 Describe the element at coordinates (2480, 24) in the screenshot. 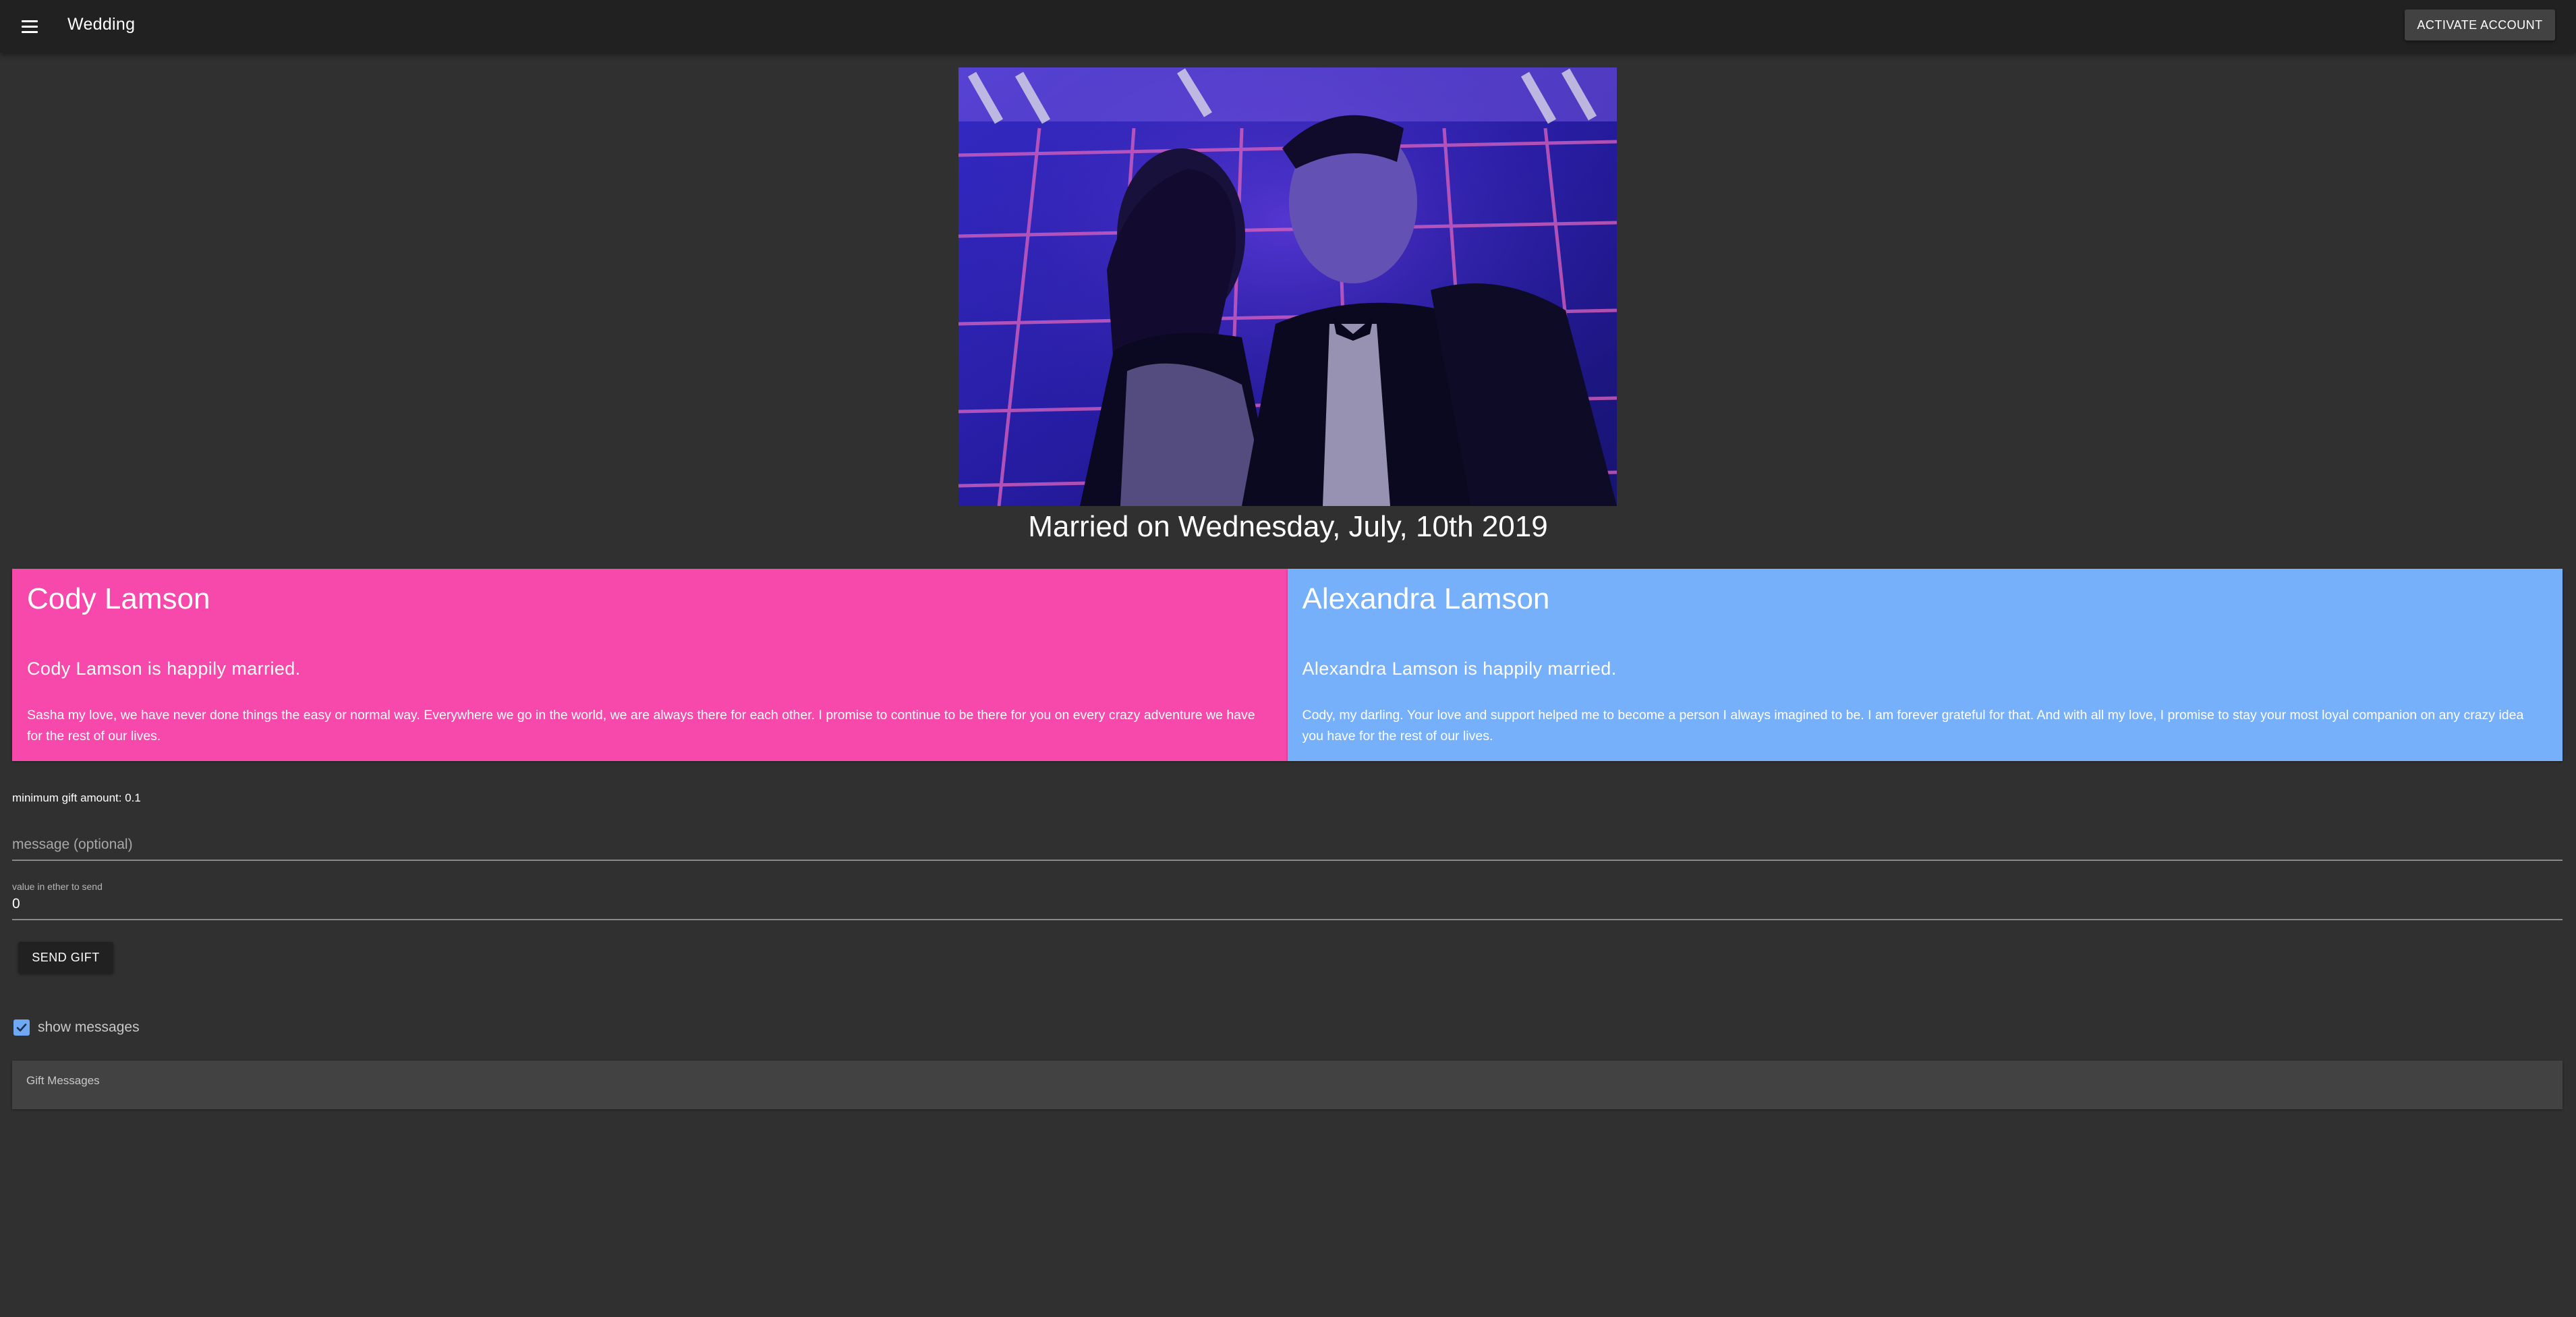

I see `activate-account-button: ACTIVATE ACCOUNT` at that location.